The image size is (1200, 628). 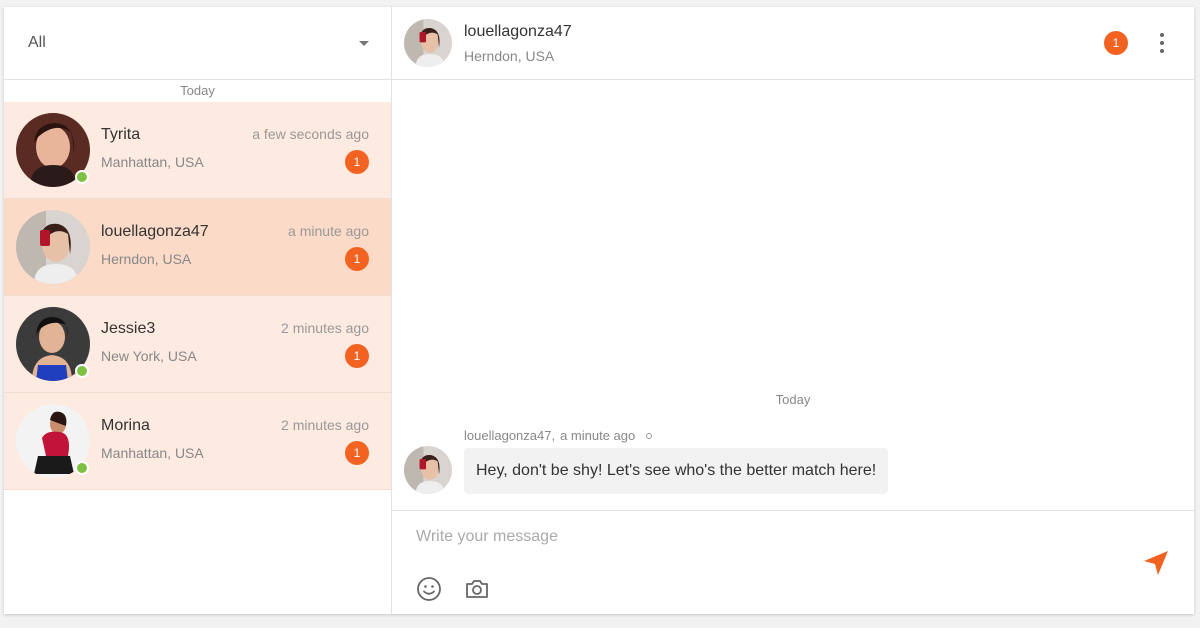 What do you see at coordinates (146, 259) in the screenshot?
I see `conversation-location: Herndon, USA` at bounding box center [146, 259].